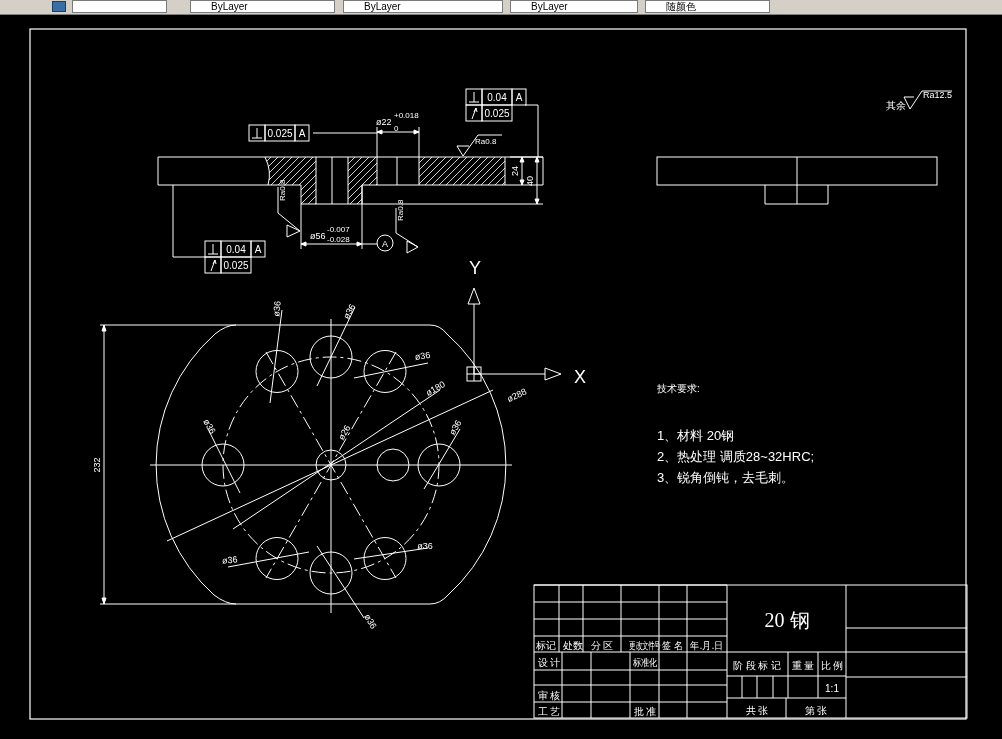 This screenshot has width=1002, height=739. What do you see at coordinates (573, 645) in the screenshot?
I see `title-block-label: 处数` at bounding box center [573, 645].